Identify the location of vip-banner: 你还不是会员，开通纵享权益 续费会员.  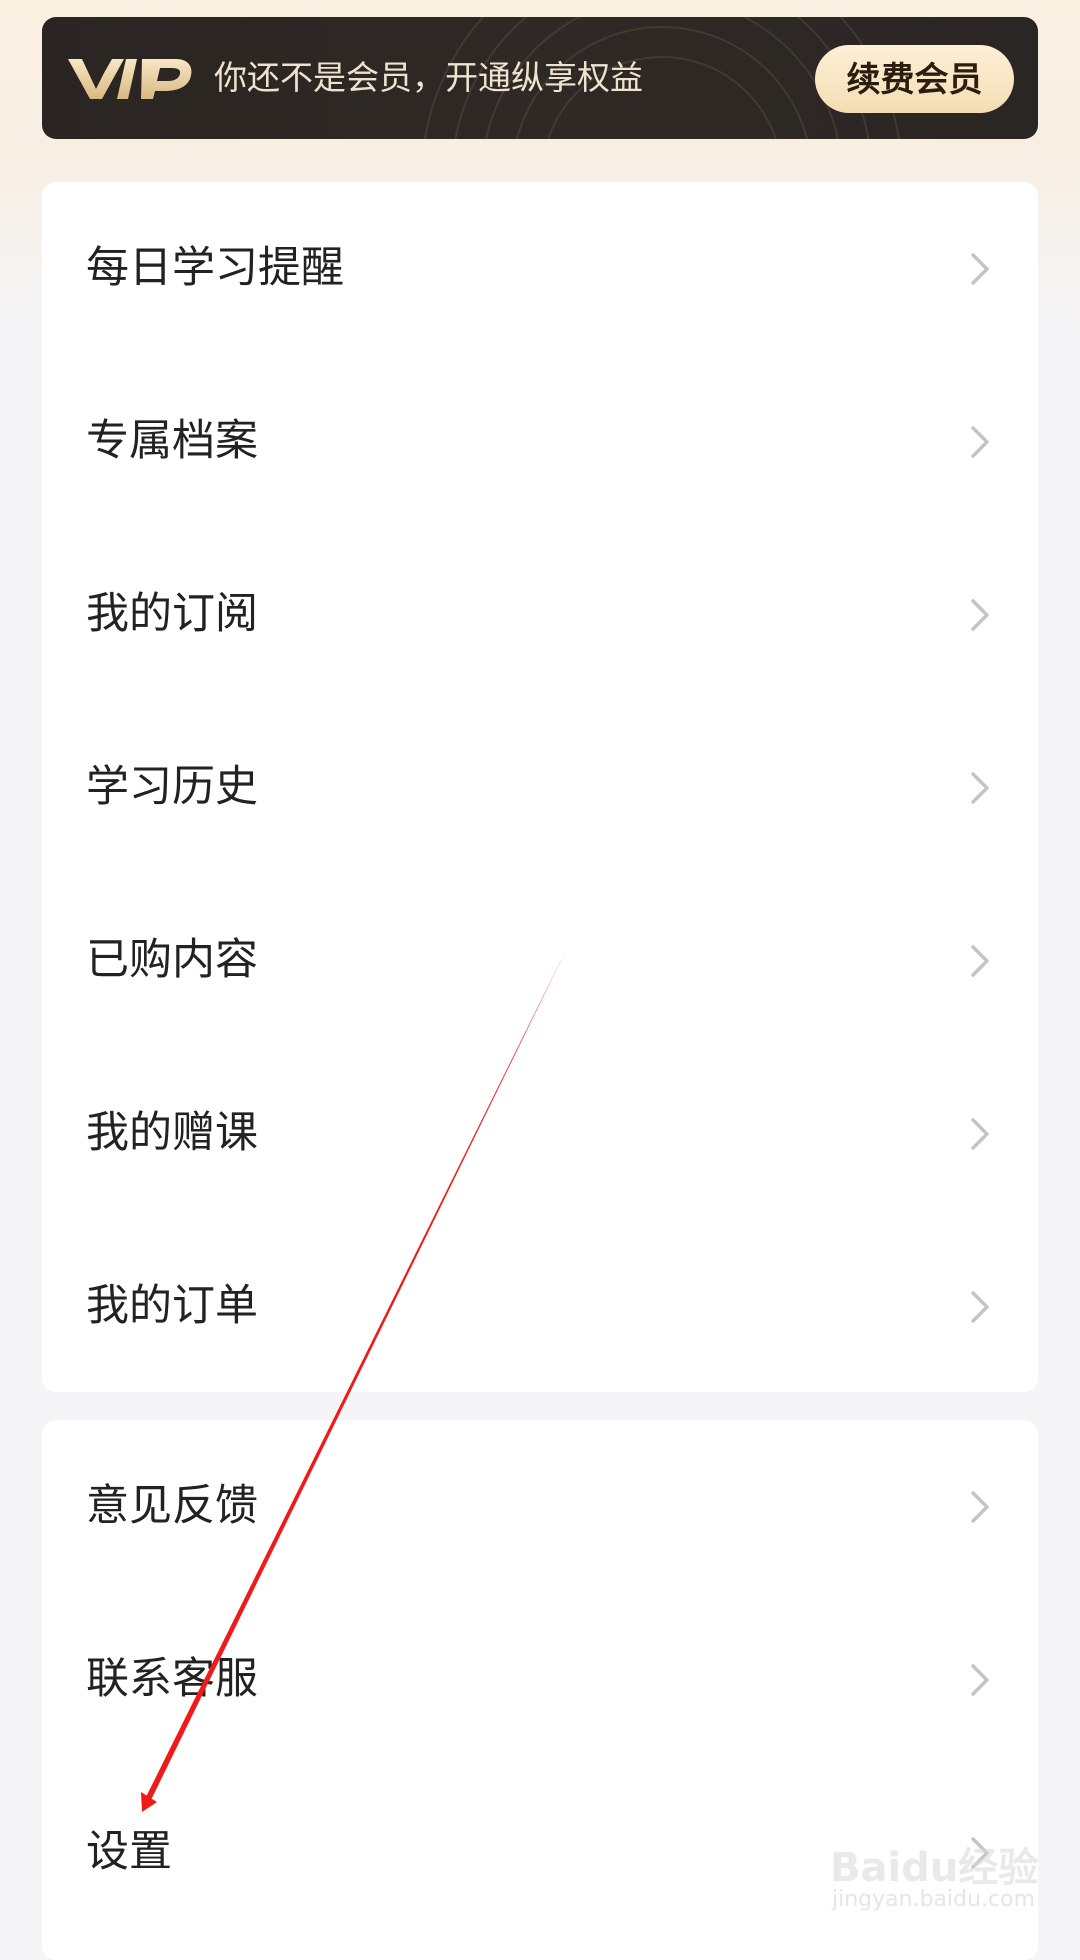
(540, 78).